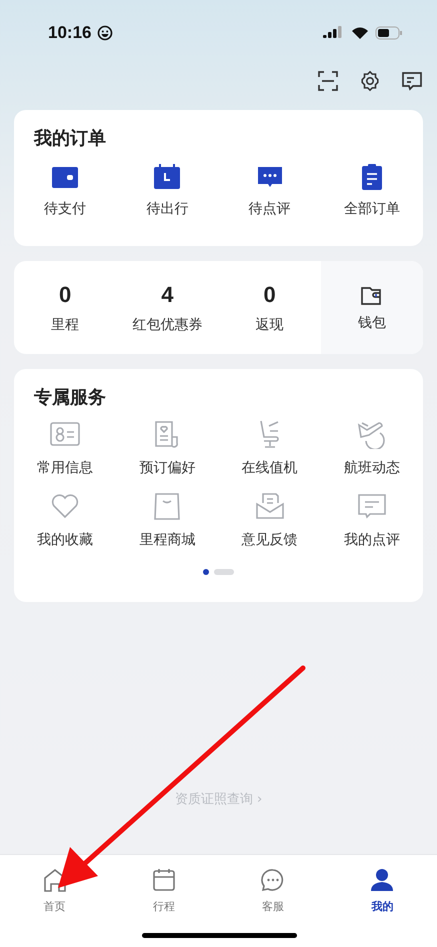 The image size is (437, 947). I want to click on service-entry: 在线值机, so click(270, 468).